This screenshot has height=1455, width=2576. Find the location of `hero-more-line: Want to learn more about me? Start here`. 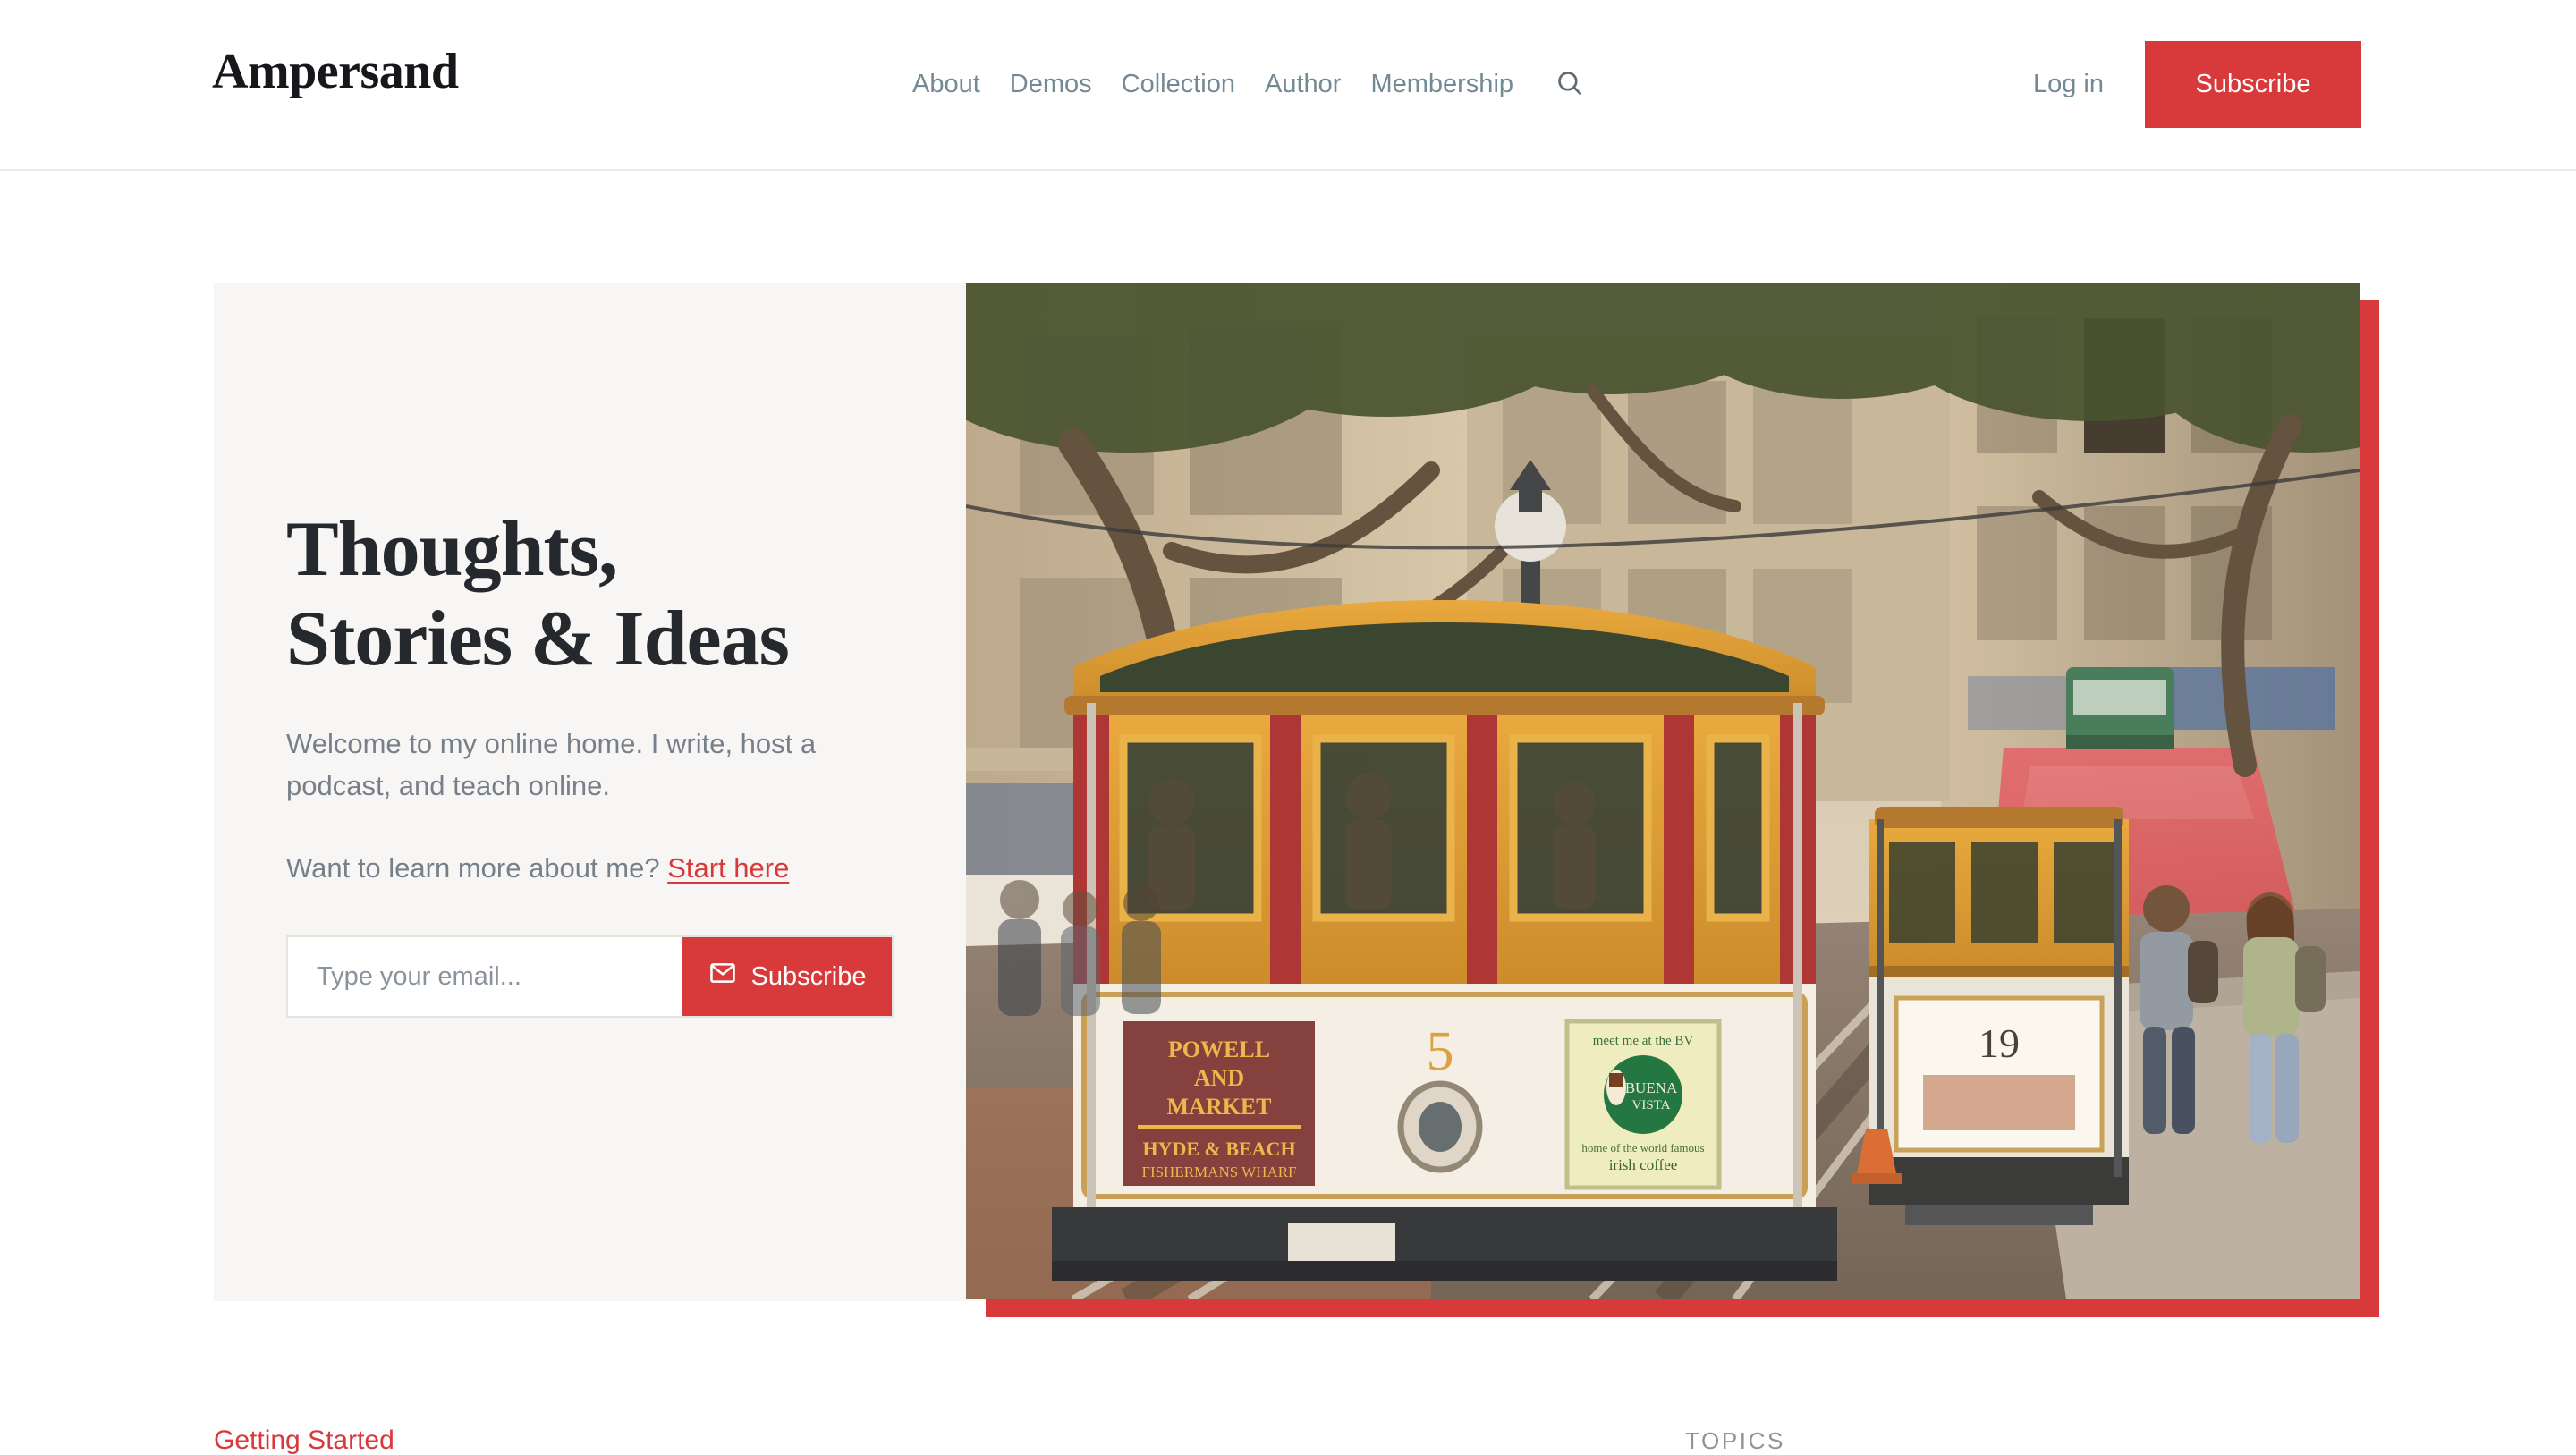

hero-more-line: Want to learn more about me? Start here is located at coordinates (617, 869).